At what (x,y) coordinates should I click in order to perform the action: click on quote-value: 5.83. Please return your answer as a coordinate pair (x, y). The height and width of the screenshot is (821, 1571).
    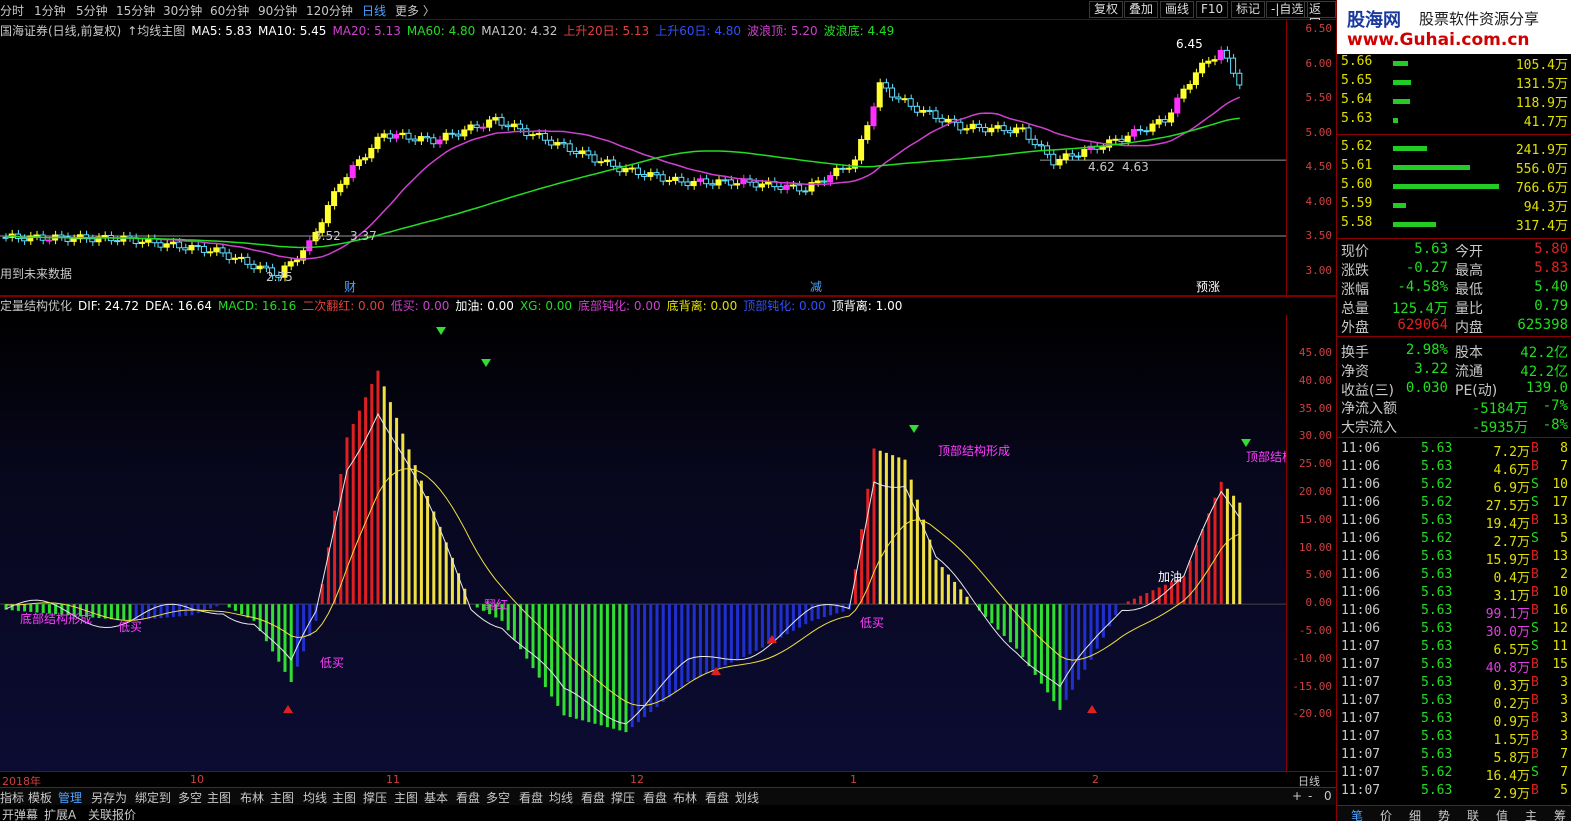
    Looking at the image, I should click on (1551, 268).